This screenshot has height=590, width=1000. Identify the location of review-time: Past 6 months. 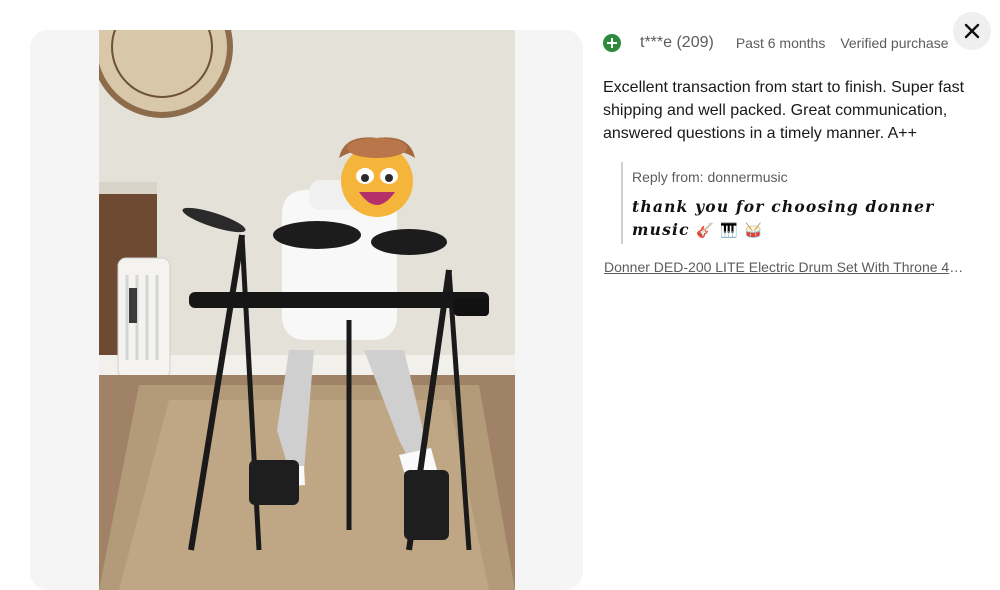
(780, 43).